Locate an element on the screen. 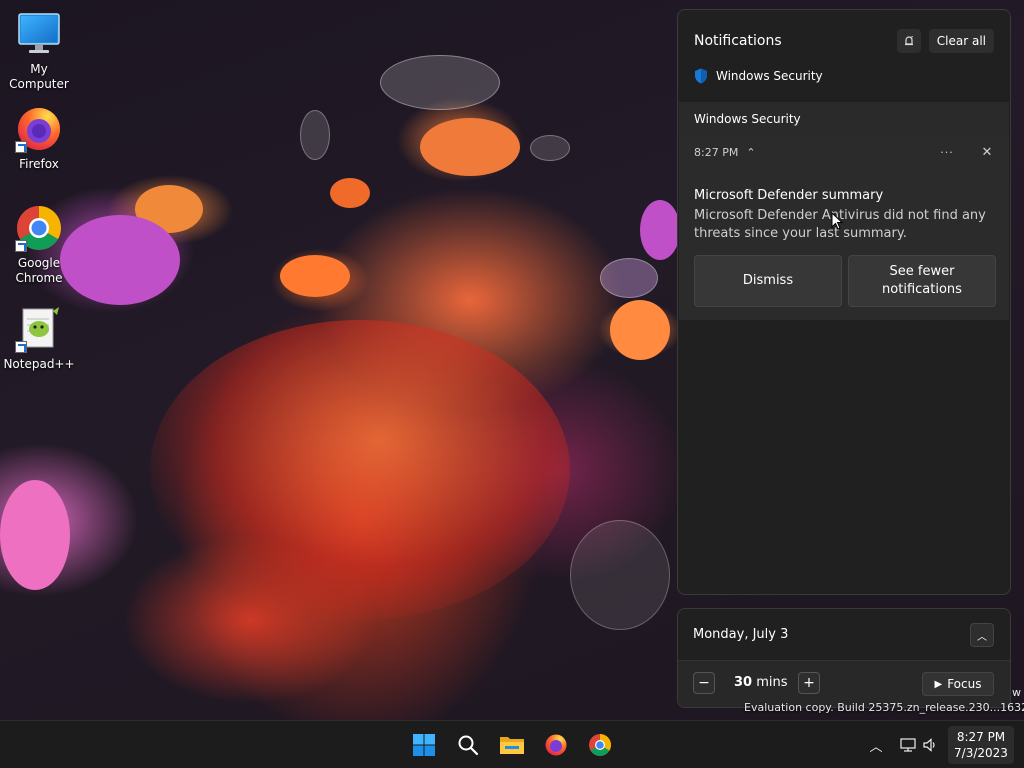 This screenshot has height=768, width=1024. desktop-icon-notepad-plus-plus: Notepad++ is located at coordinates (39, 338).